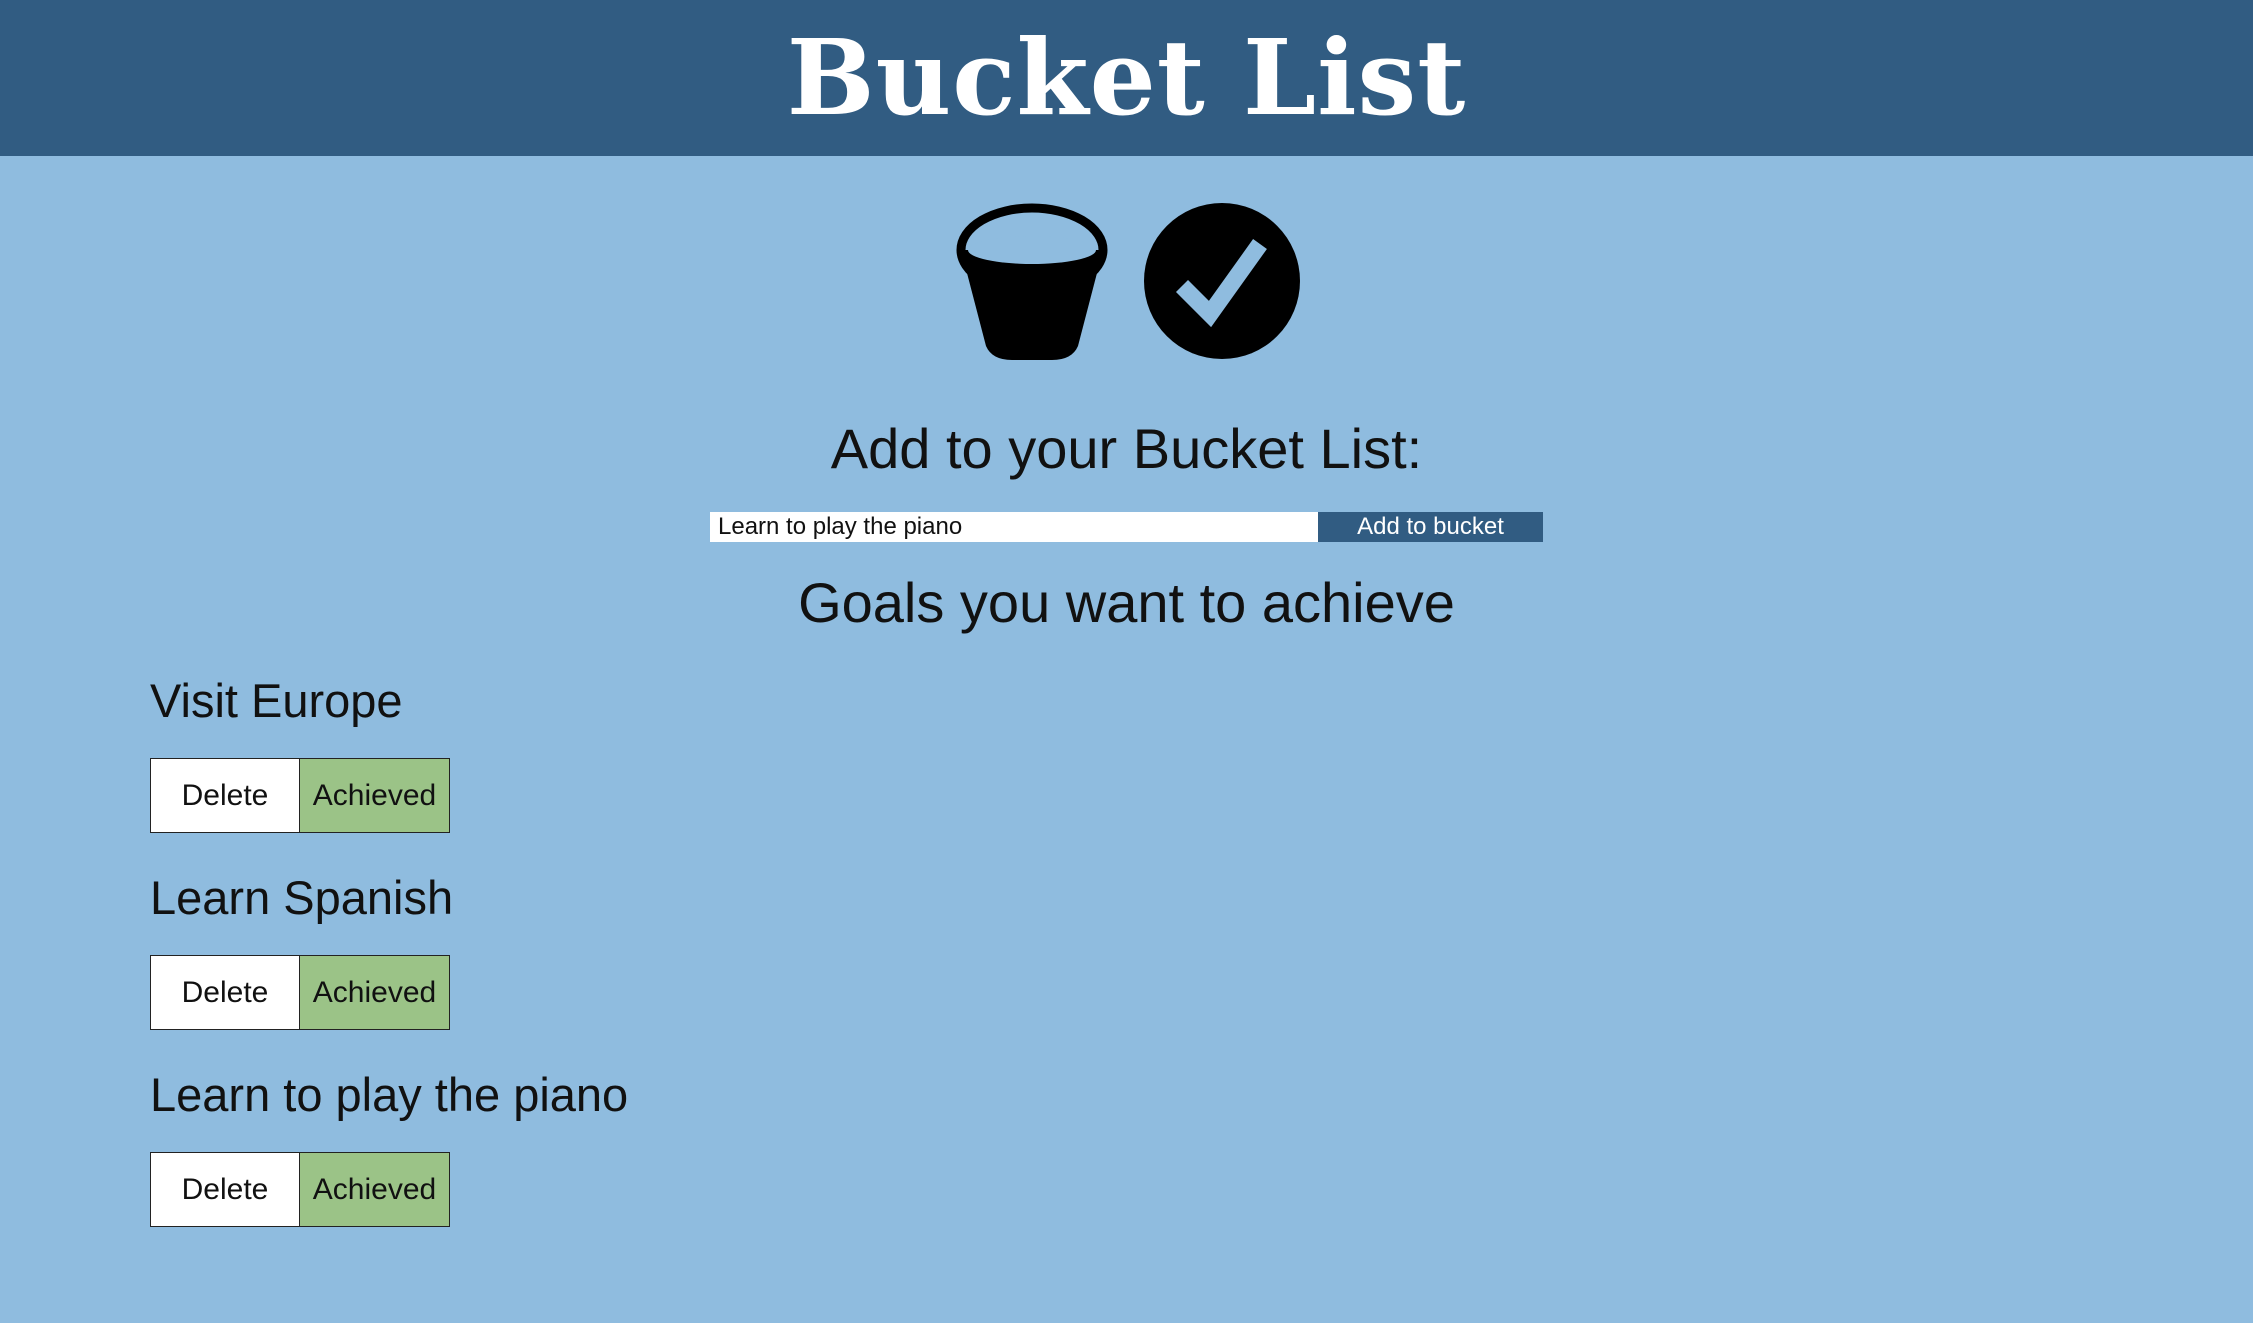 This screenshot has width=2253, height=1323. Describe the element at coordinates (1222, 281) in the screenshot. I see `check-circle-icon` at that location.